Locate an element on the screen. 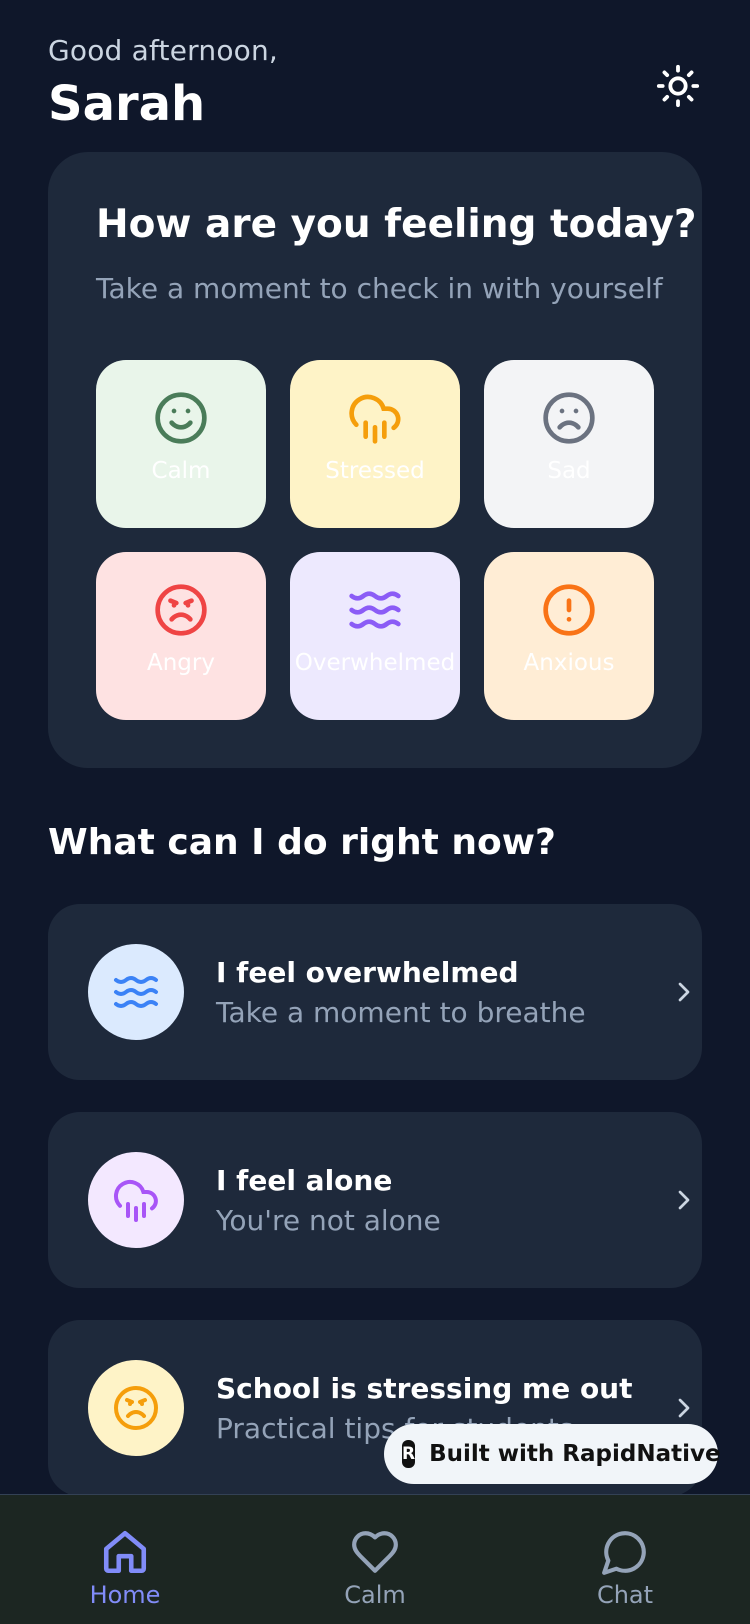  action-description: Take a moment to breathe is located at coordinates (401, 1012).